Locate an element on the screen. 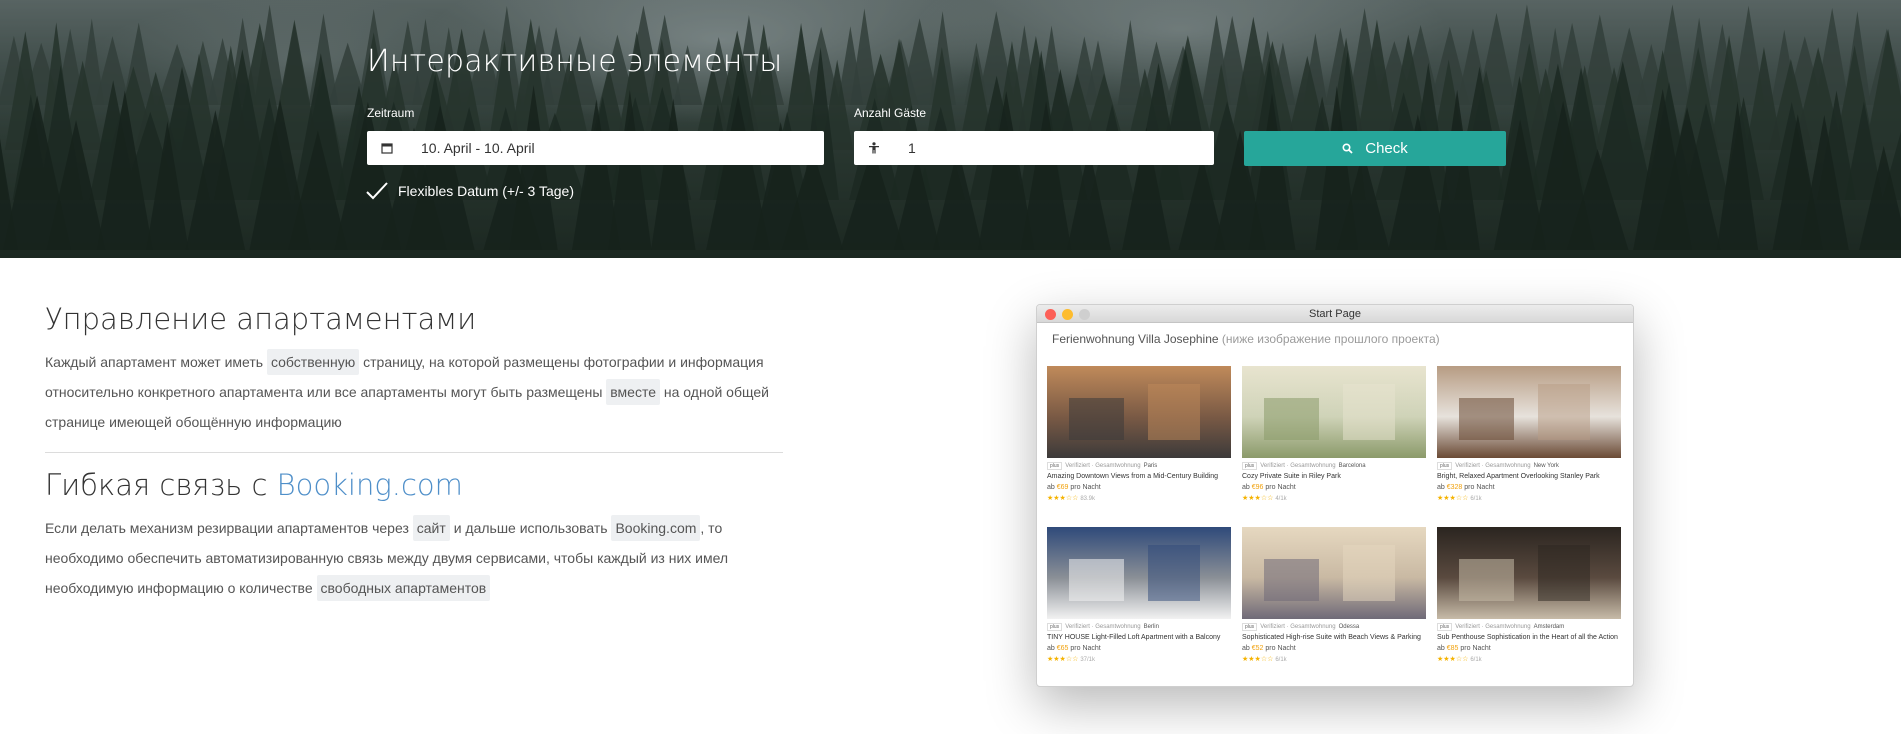 This screenshot has height=734, width=1901. booking-link: Booking.com is located at coordinates (370, 485).